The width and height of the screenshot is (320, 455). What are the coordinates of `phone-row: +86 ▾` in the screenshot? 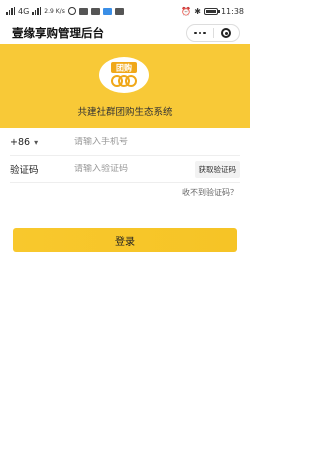 It's located at (125, 142).